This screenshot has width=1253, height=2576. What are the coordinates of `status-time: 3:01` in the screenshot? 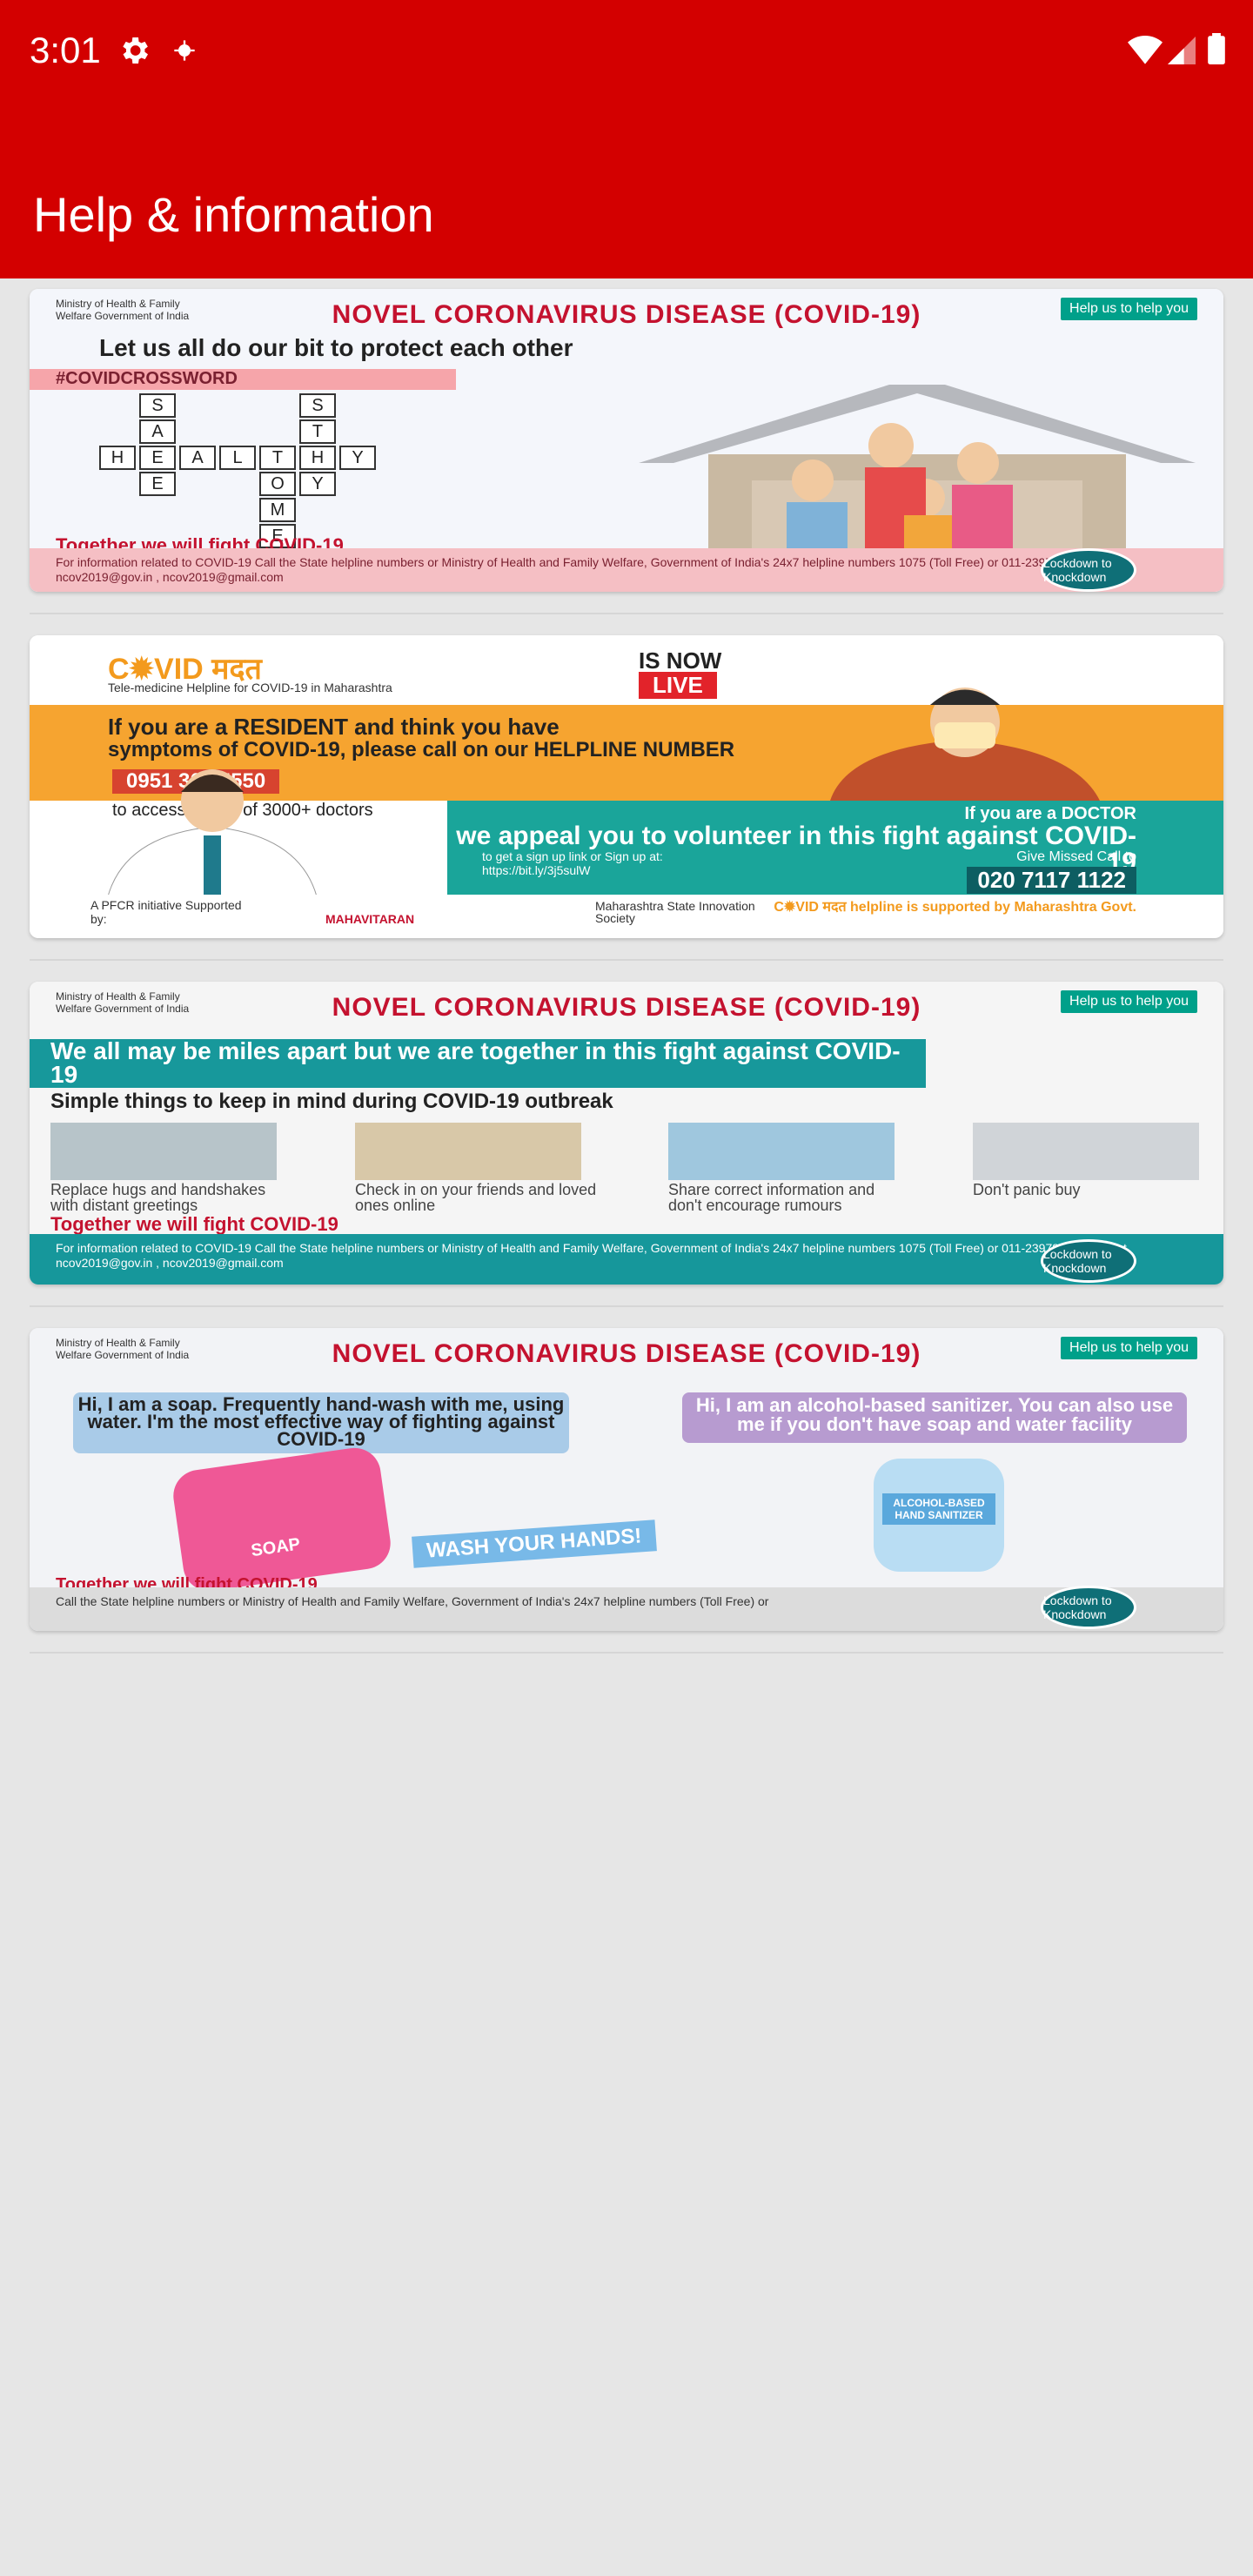 It's located at (65, 50).